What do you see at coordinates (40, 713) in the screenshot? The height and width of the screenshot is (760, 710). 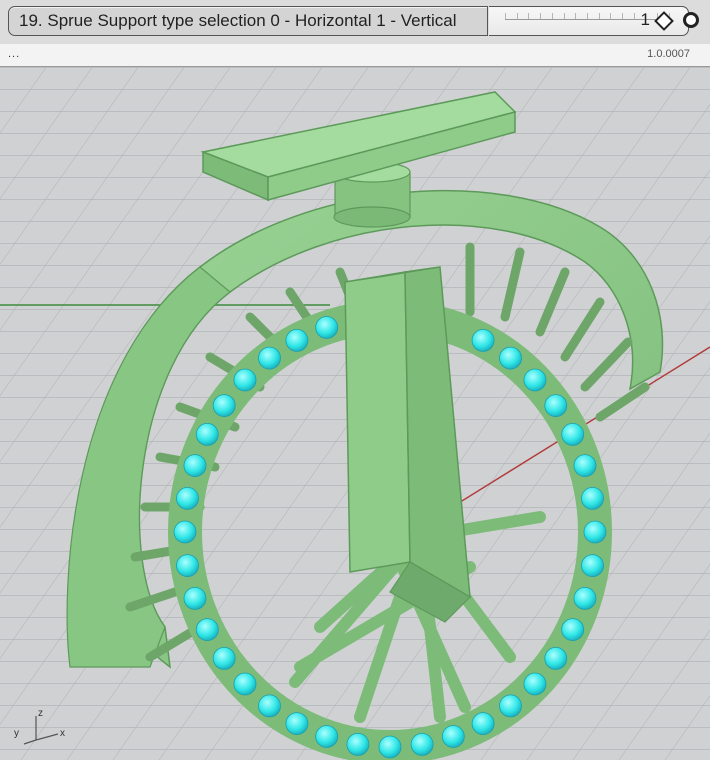 I see `axis-z-label: z` at bounding box center [40, 713].